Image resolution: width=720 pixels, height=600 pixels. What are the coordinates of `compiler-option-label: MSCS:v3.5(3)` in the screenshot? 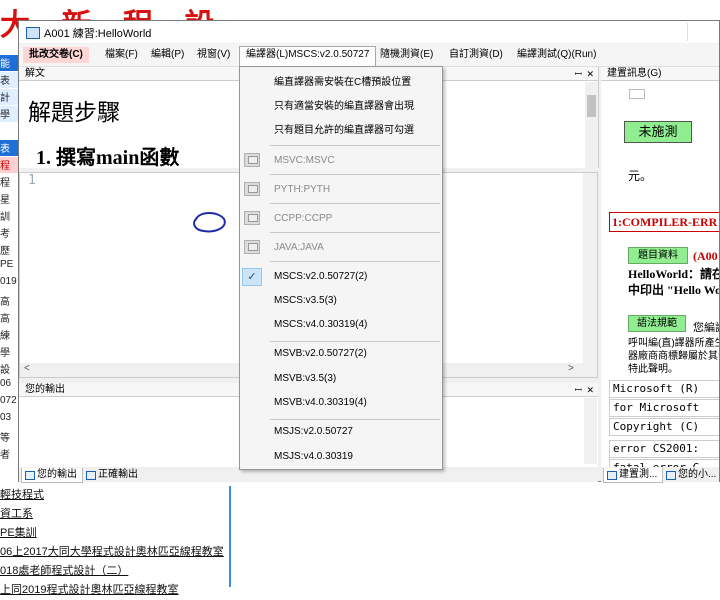 It's located at (305, 300).